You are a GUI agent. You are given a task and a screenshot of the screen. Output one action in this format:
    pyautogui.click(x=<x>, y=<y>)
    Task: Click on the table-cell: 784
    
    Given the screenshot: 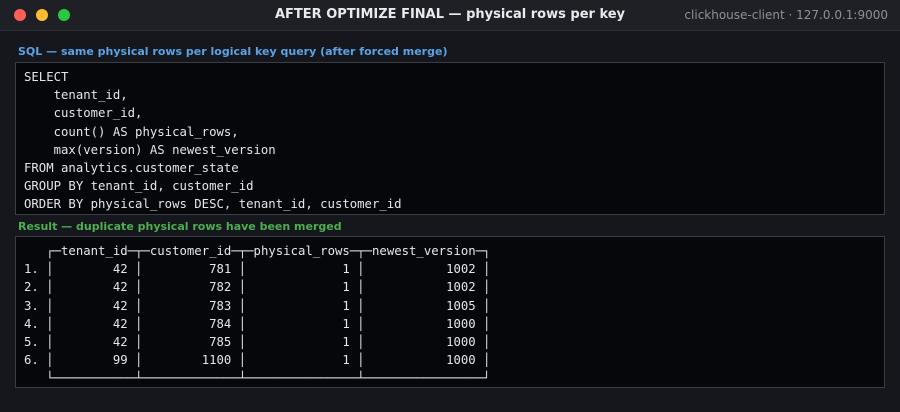 What is the action you would take?
    pyautogui.click(x=220, y=323)
    